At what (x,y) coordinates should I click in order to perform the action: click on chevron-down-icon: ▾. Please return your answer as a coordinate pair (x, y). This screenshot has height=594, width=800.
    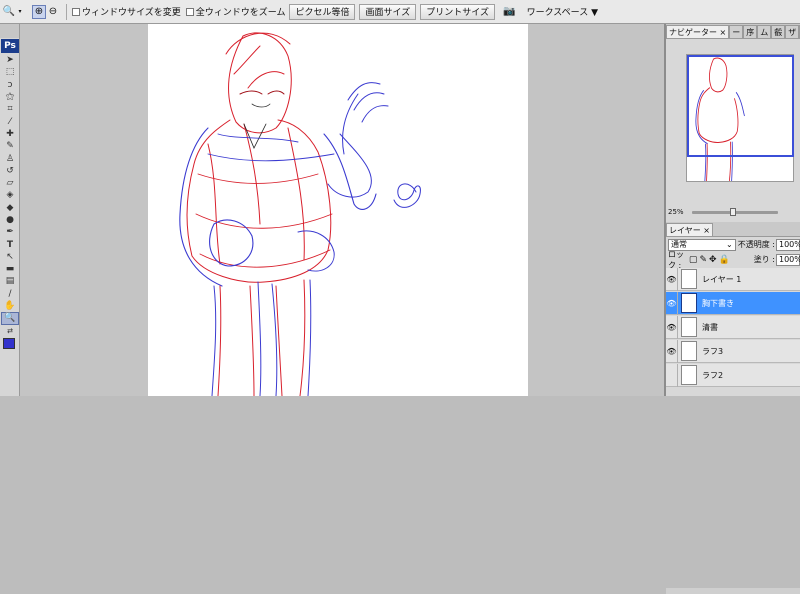
    Looking at the image, I should click on (20, 12).